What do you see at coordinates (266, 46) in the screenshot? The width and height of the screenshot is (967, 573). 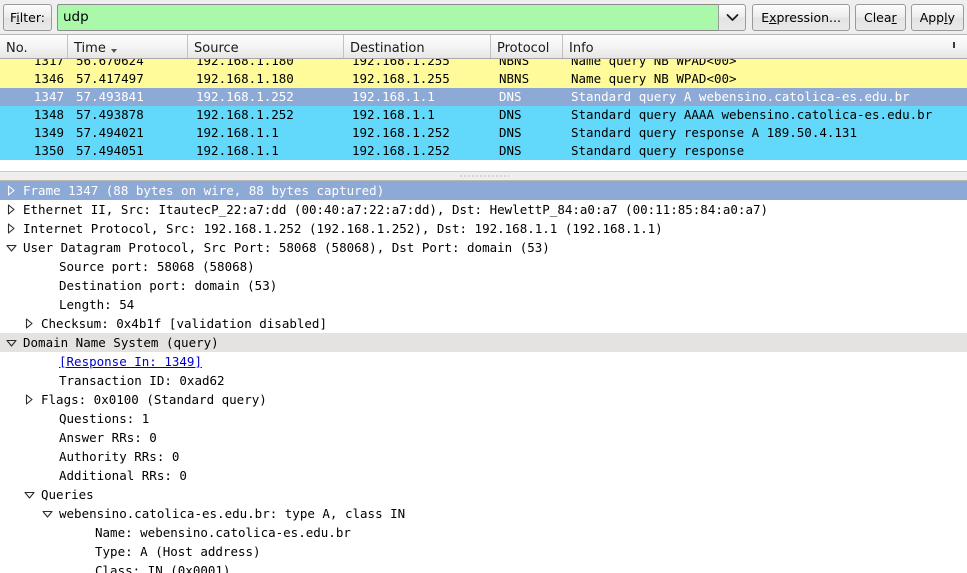 I see `column-header-source: Source` at bounding box center [266, 46].